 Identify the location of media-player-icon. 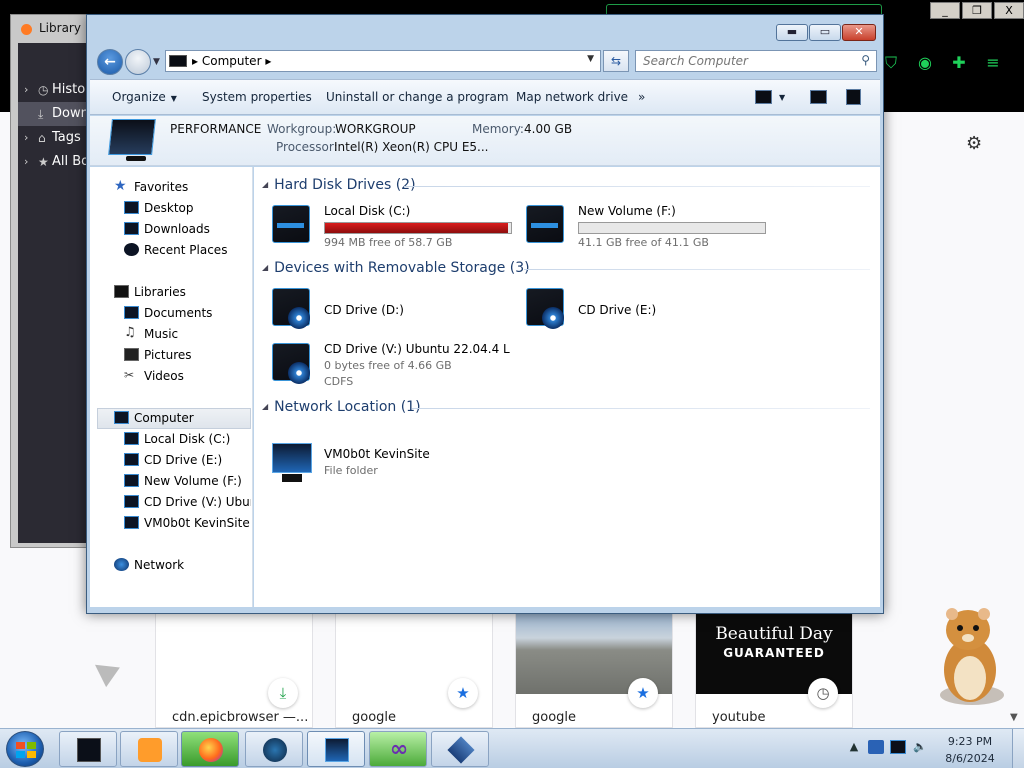
(150, 750).